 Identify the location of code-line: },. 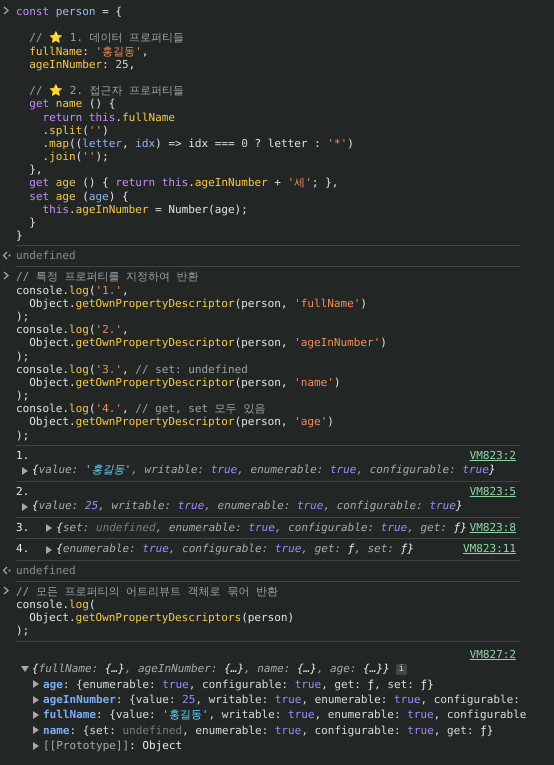
(36, 169).